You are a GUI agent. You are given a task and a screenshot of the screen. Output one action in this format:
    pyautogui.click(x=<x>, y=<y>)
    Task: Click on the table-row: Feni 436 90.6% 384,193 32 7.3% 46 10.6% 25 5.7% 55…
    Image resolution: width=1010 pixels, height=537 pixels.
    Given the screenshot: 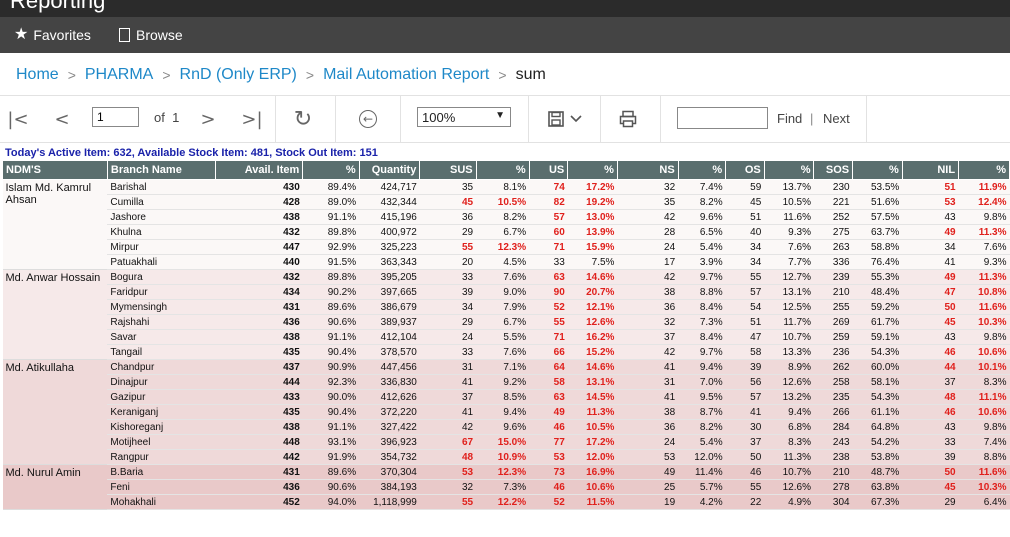 What is the action you would take?
    pyautogui.click(x=506, y=487)
    